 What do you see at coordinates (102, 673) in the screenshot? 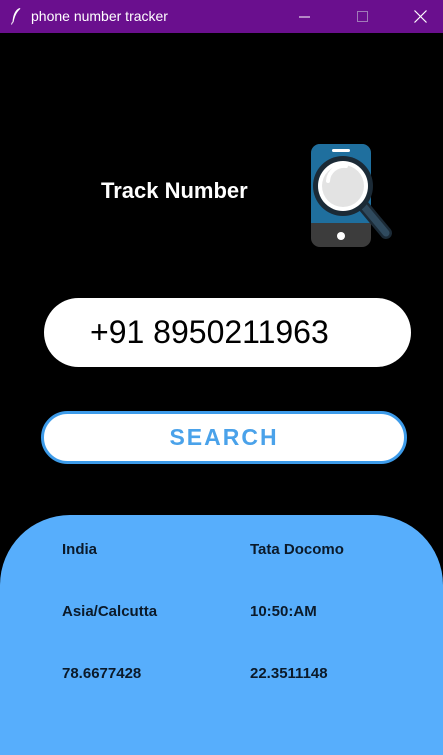
I see `result-longitude: 78.6677428` at bounding box center [102, 673].